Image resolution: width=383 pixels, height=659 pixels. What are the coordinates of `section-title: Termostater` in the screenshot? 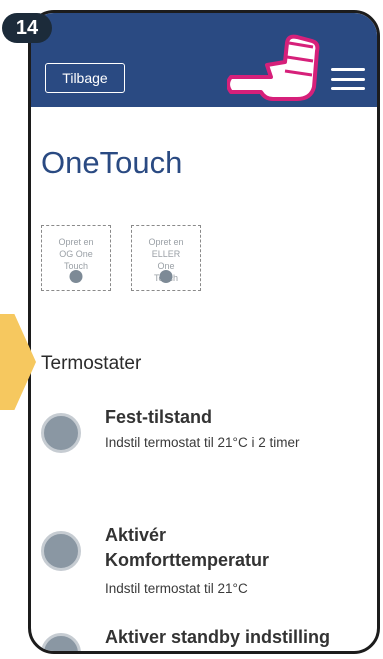 It's located at (91, 363).